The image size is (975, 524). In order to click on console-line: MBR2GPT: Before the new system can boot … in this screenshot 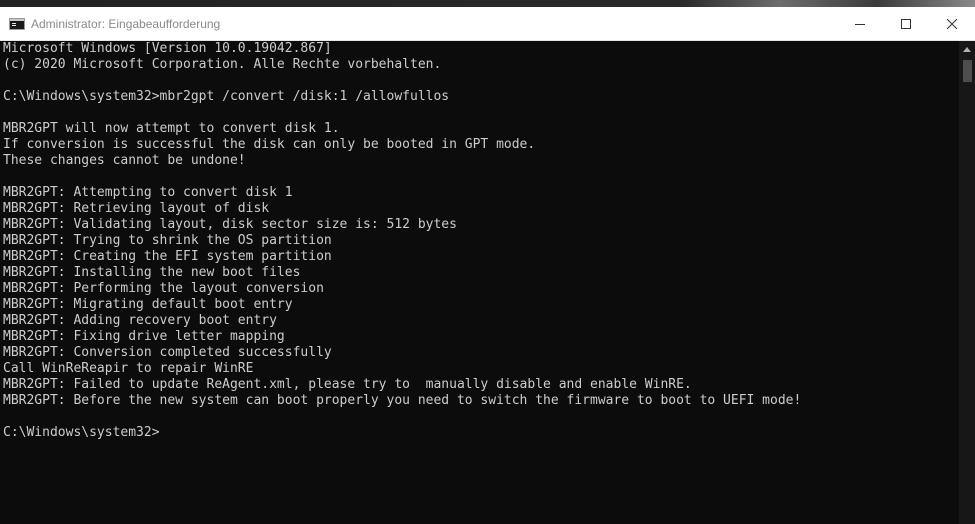, I will do `click(402, 400)`.